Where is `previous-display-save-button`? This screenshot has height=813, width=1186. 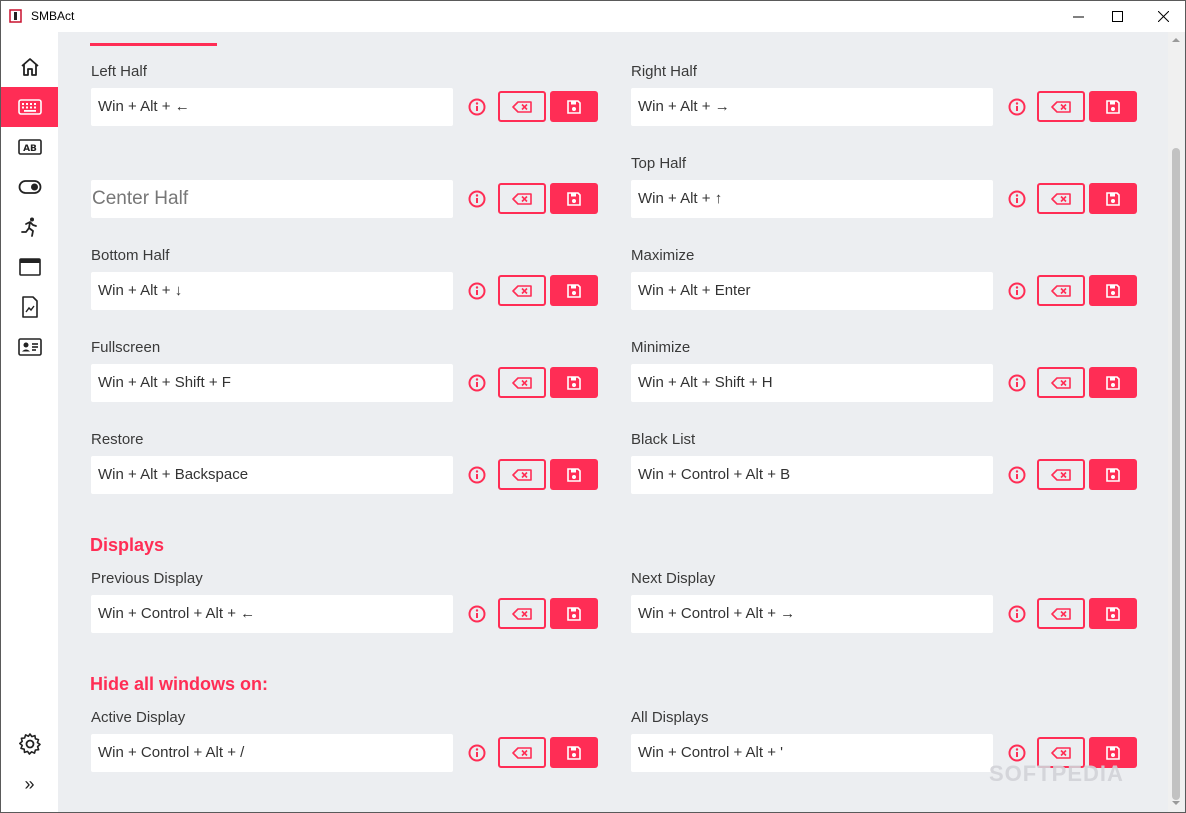 previous-display-save-button is located at coordinates (574, 613).